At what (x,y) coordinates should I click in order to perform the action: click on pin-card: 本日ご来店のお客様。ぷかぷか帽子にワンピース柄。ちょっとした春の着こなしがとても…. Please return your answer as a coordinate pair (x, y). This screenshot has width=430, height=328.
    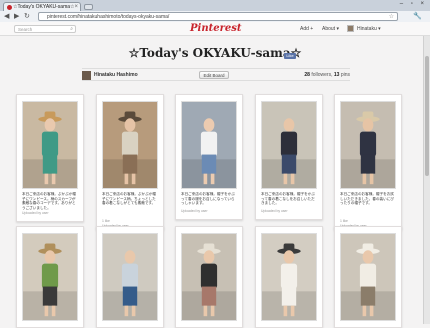
    Looking at the image, I should click on (130, 162).